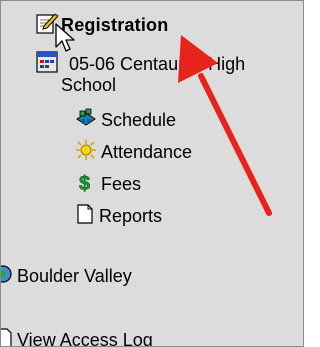  I want to click on district-label: Boulder Valley, so click(74, 276).